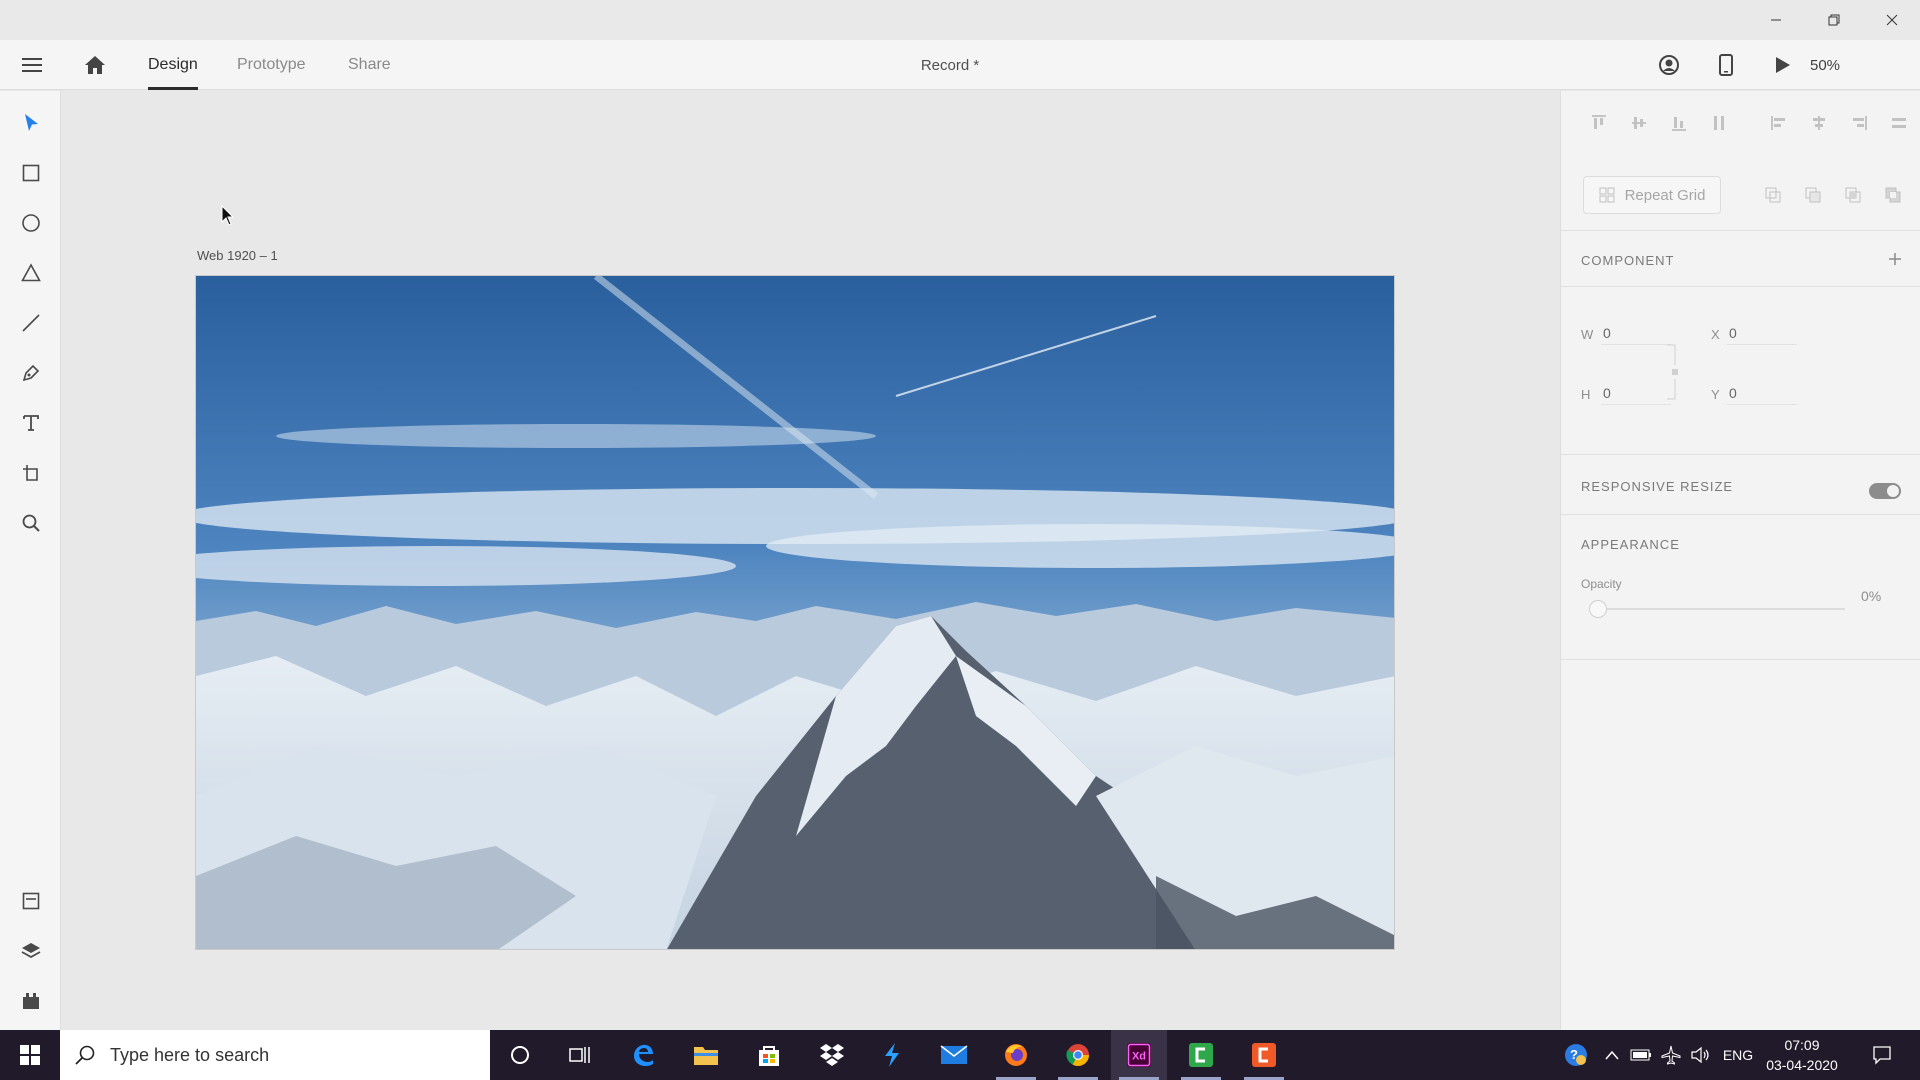 This screenshot has width=1920, height=1080. Describe the element at coordinates (1607, 195) in the screenshot. I see `grid-icon` at that location.